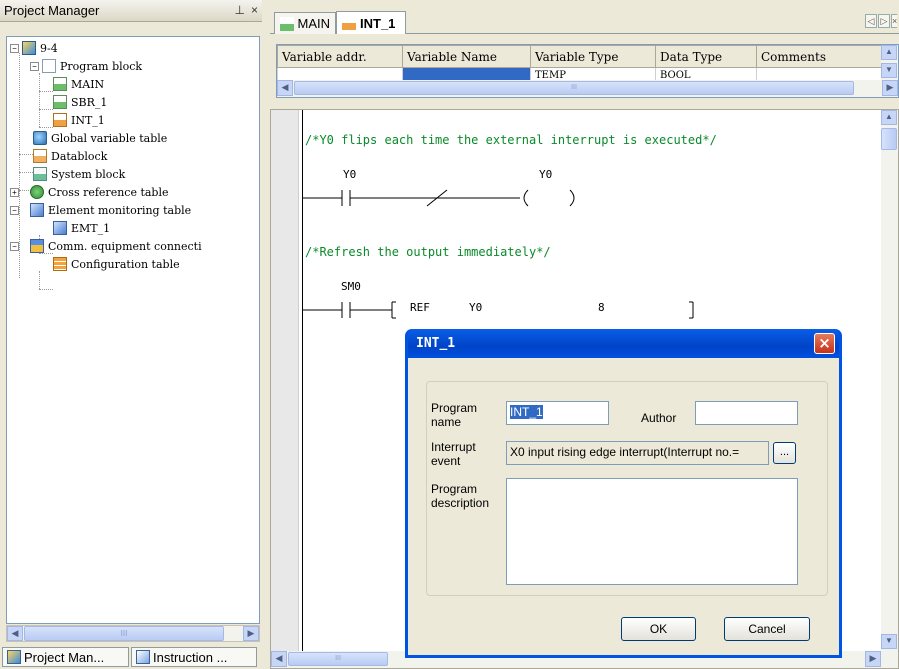 This screenshot has width=899, height=669. What do you see at coordinates (14, 192) in the screenshot?
I see `expand-icon: +` at bounding box center [14, 192].